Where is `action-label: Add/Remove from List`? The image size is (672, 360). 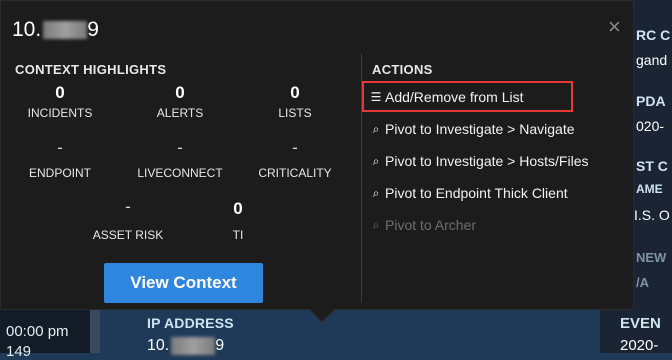
action-label: Add/Remove from List is located at coordinates (454, 97).